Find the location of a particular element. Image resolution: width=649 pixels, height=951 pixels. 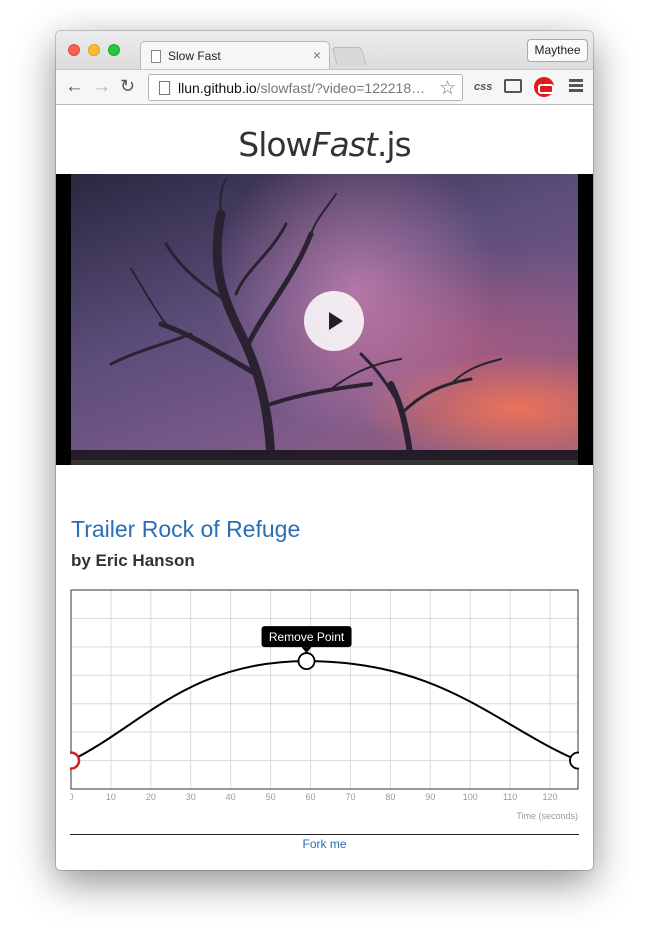

x-tick-label: 30 is located at coordinates (191, 797).